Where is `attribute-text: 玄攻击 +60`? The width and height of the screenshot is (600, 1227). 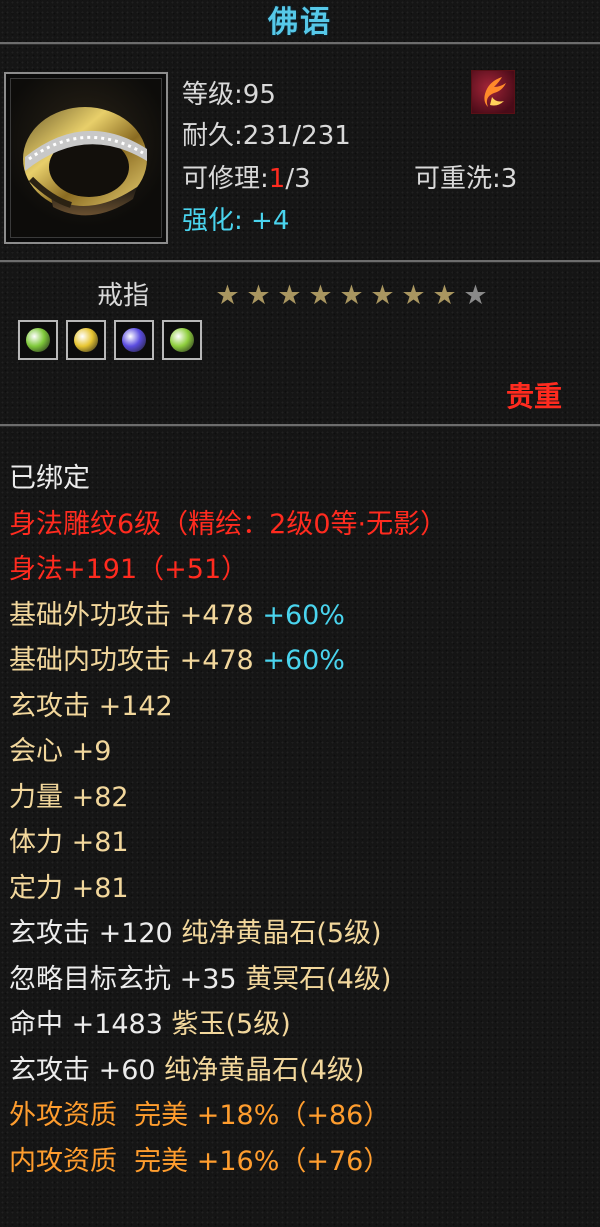
attribute-text: 玄攻击 +60 is located at coordinates (87, 1070).